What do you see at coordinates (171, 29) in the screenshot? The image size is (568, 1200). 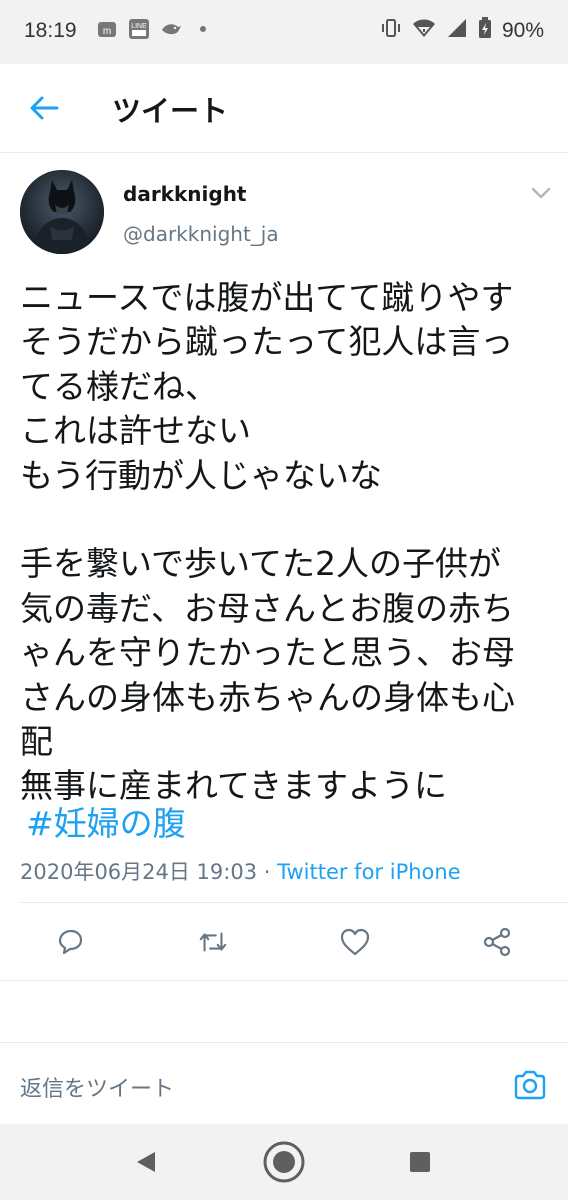 I see `bird-app-icon` at bounding box center [171, 29].